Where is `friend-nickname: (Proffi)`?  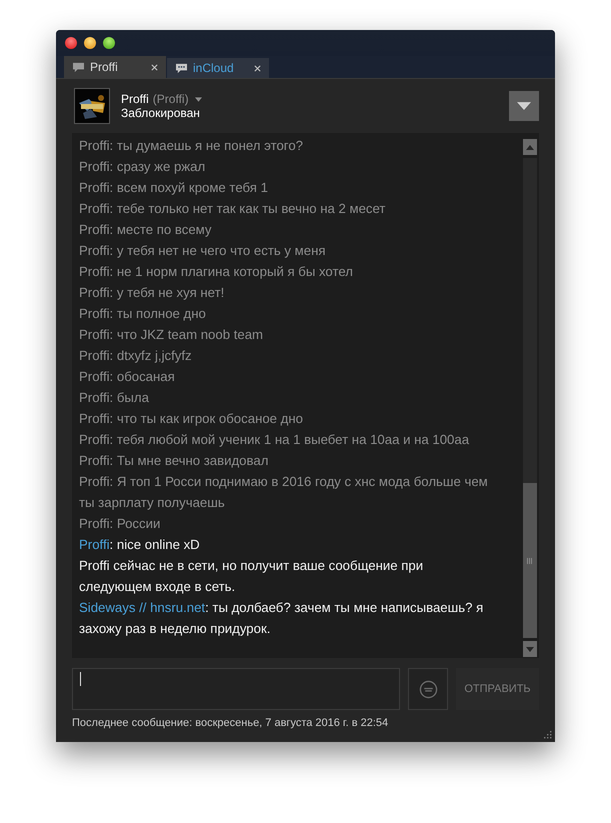
friend-nickname: (Proffi) is located at coordinates (170, 99).